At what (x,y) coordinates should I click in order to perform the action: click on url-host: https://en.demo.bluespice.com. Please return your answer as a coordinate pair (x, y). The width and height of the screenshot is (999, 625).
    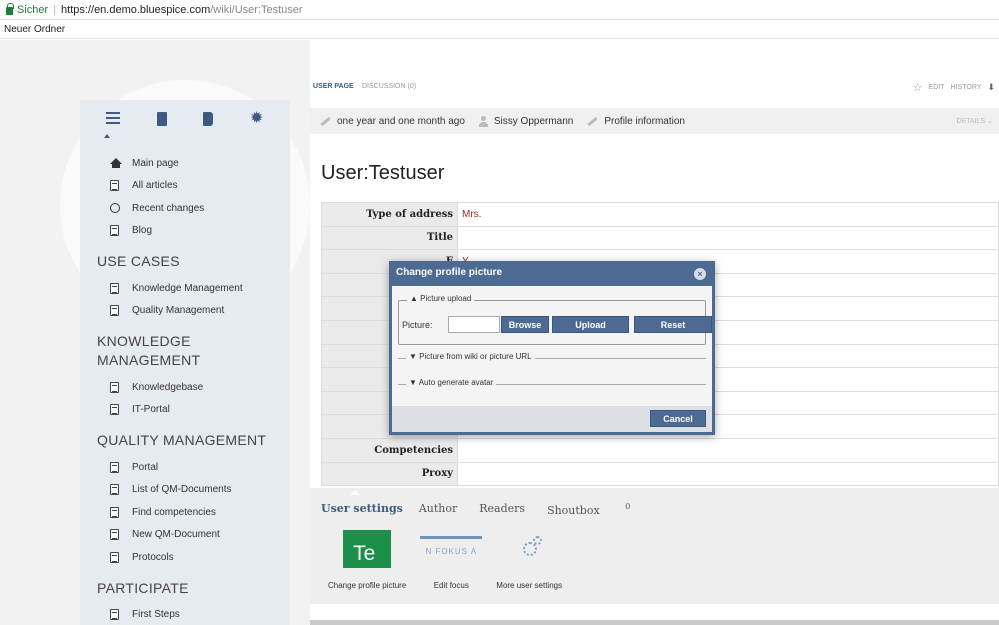
    Looking at the image, I should click on (136, 9).